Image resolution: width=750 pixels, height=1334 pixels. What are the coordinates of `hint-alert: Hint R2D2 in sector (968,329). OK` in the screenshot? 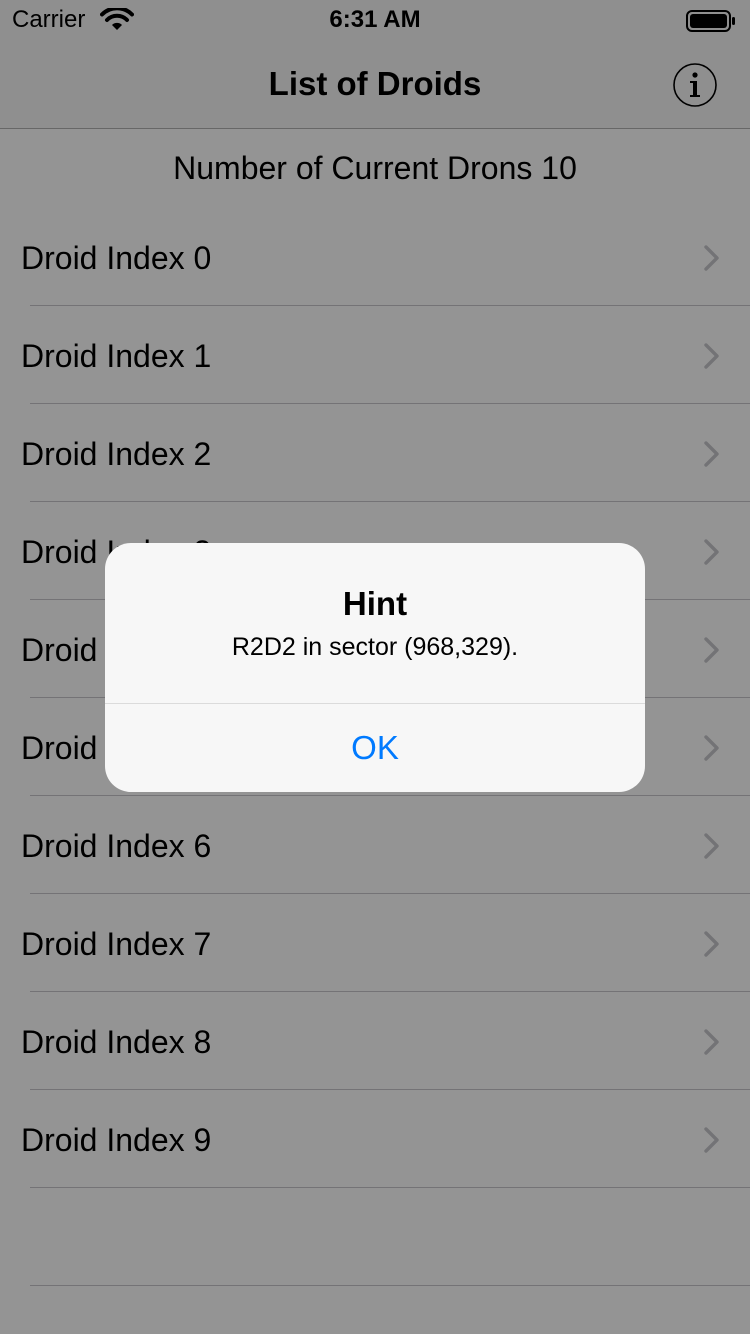 It's located at (375, 667).